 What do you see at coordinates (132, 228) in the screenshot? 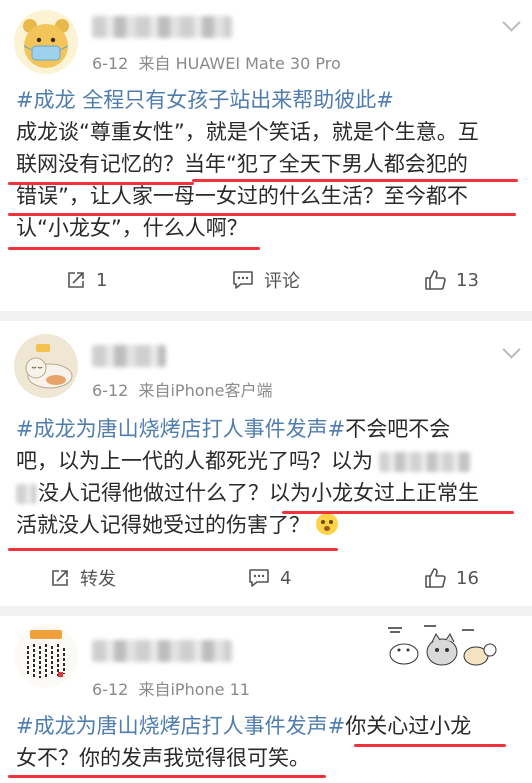
I see `post-text-line: 认“小龙女”，什么人啊？` at bounding box center [132, 228].